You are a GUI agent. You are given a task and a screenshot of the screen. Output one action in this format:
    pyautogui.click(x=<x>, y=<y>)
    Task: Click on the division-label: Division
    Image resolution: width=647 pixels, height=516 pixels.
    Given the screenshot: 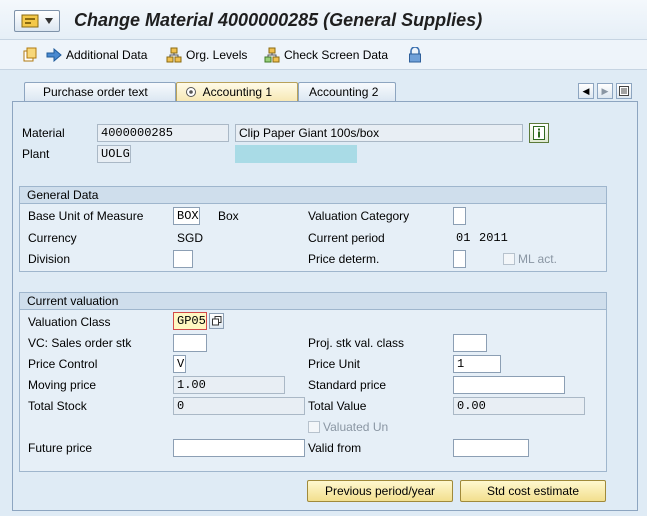 What is the action you would take?
    pyautogui.click(x=49, y=259)
    